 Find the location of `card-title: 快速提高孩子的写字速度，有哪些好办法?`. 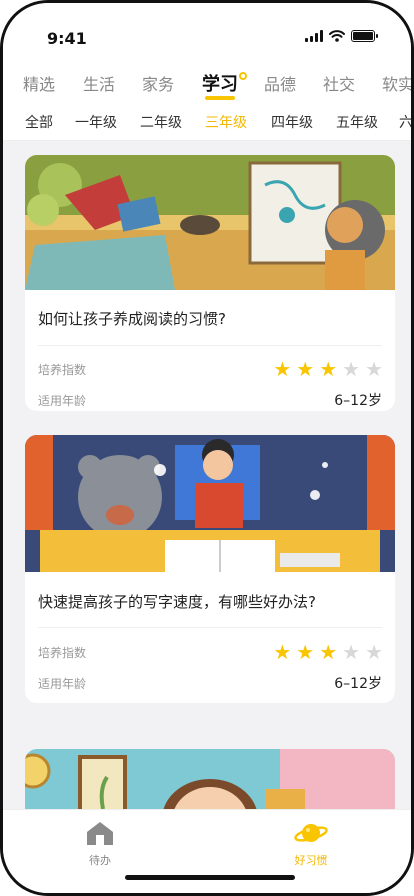

card-title: 快速提高孩子的写字速度，有哪些好办法? is located at coordinates (177, 602).